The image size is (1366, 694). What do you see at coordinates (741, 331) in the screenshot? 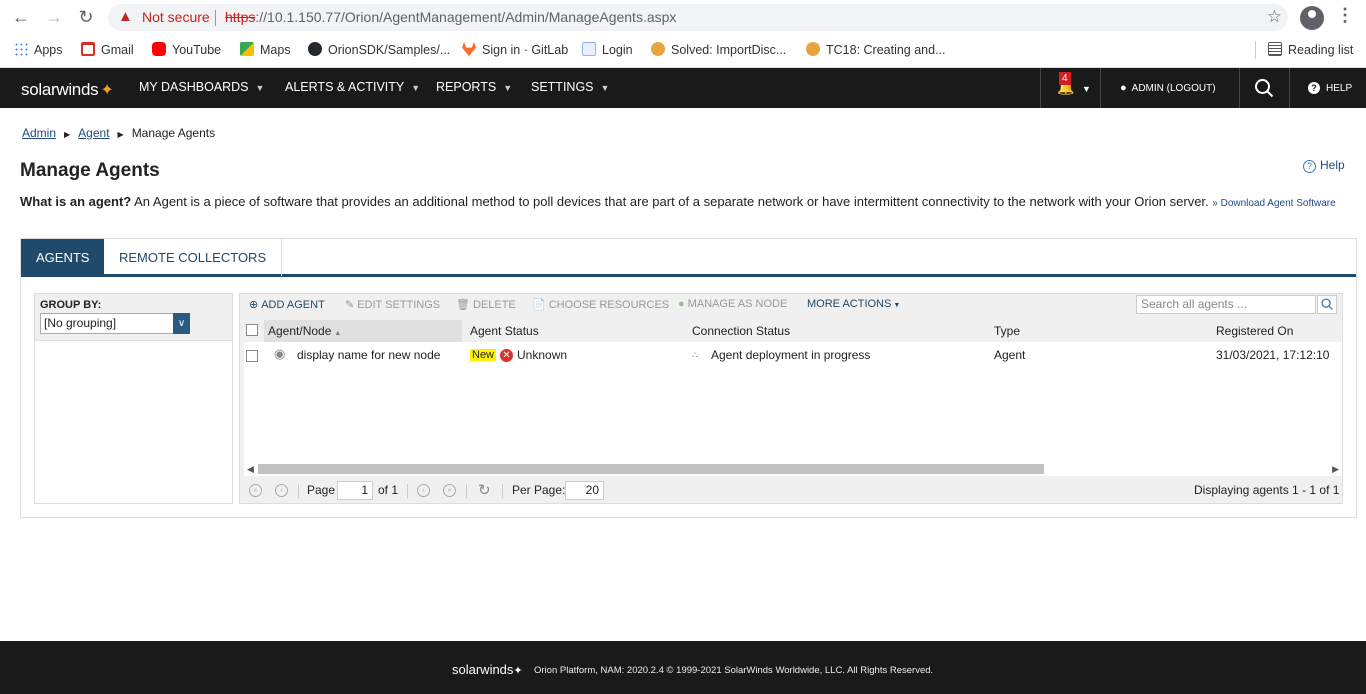
I see `column-connection-status: Connection Status` at bounding box center [741, 331].